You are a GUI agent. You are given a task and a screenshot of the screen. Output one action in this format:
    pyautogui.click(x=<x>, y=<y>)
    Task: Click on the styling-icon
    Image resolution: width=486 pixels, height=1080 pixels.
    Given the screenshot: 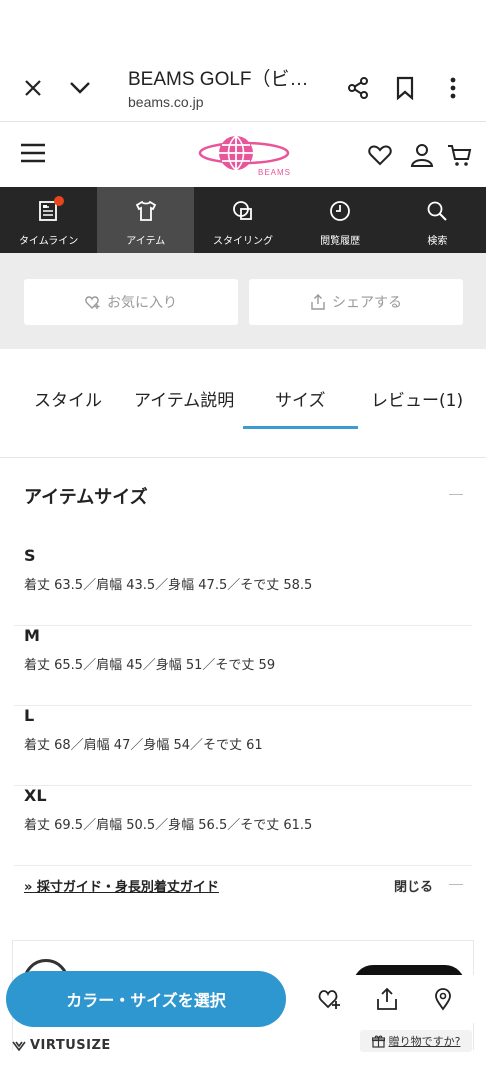 What is the action you would take?
    pyautogui.click(x=242, y=210)
    